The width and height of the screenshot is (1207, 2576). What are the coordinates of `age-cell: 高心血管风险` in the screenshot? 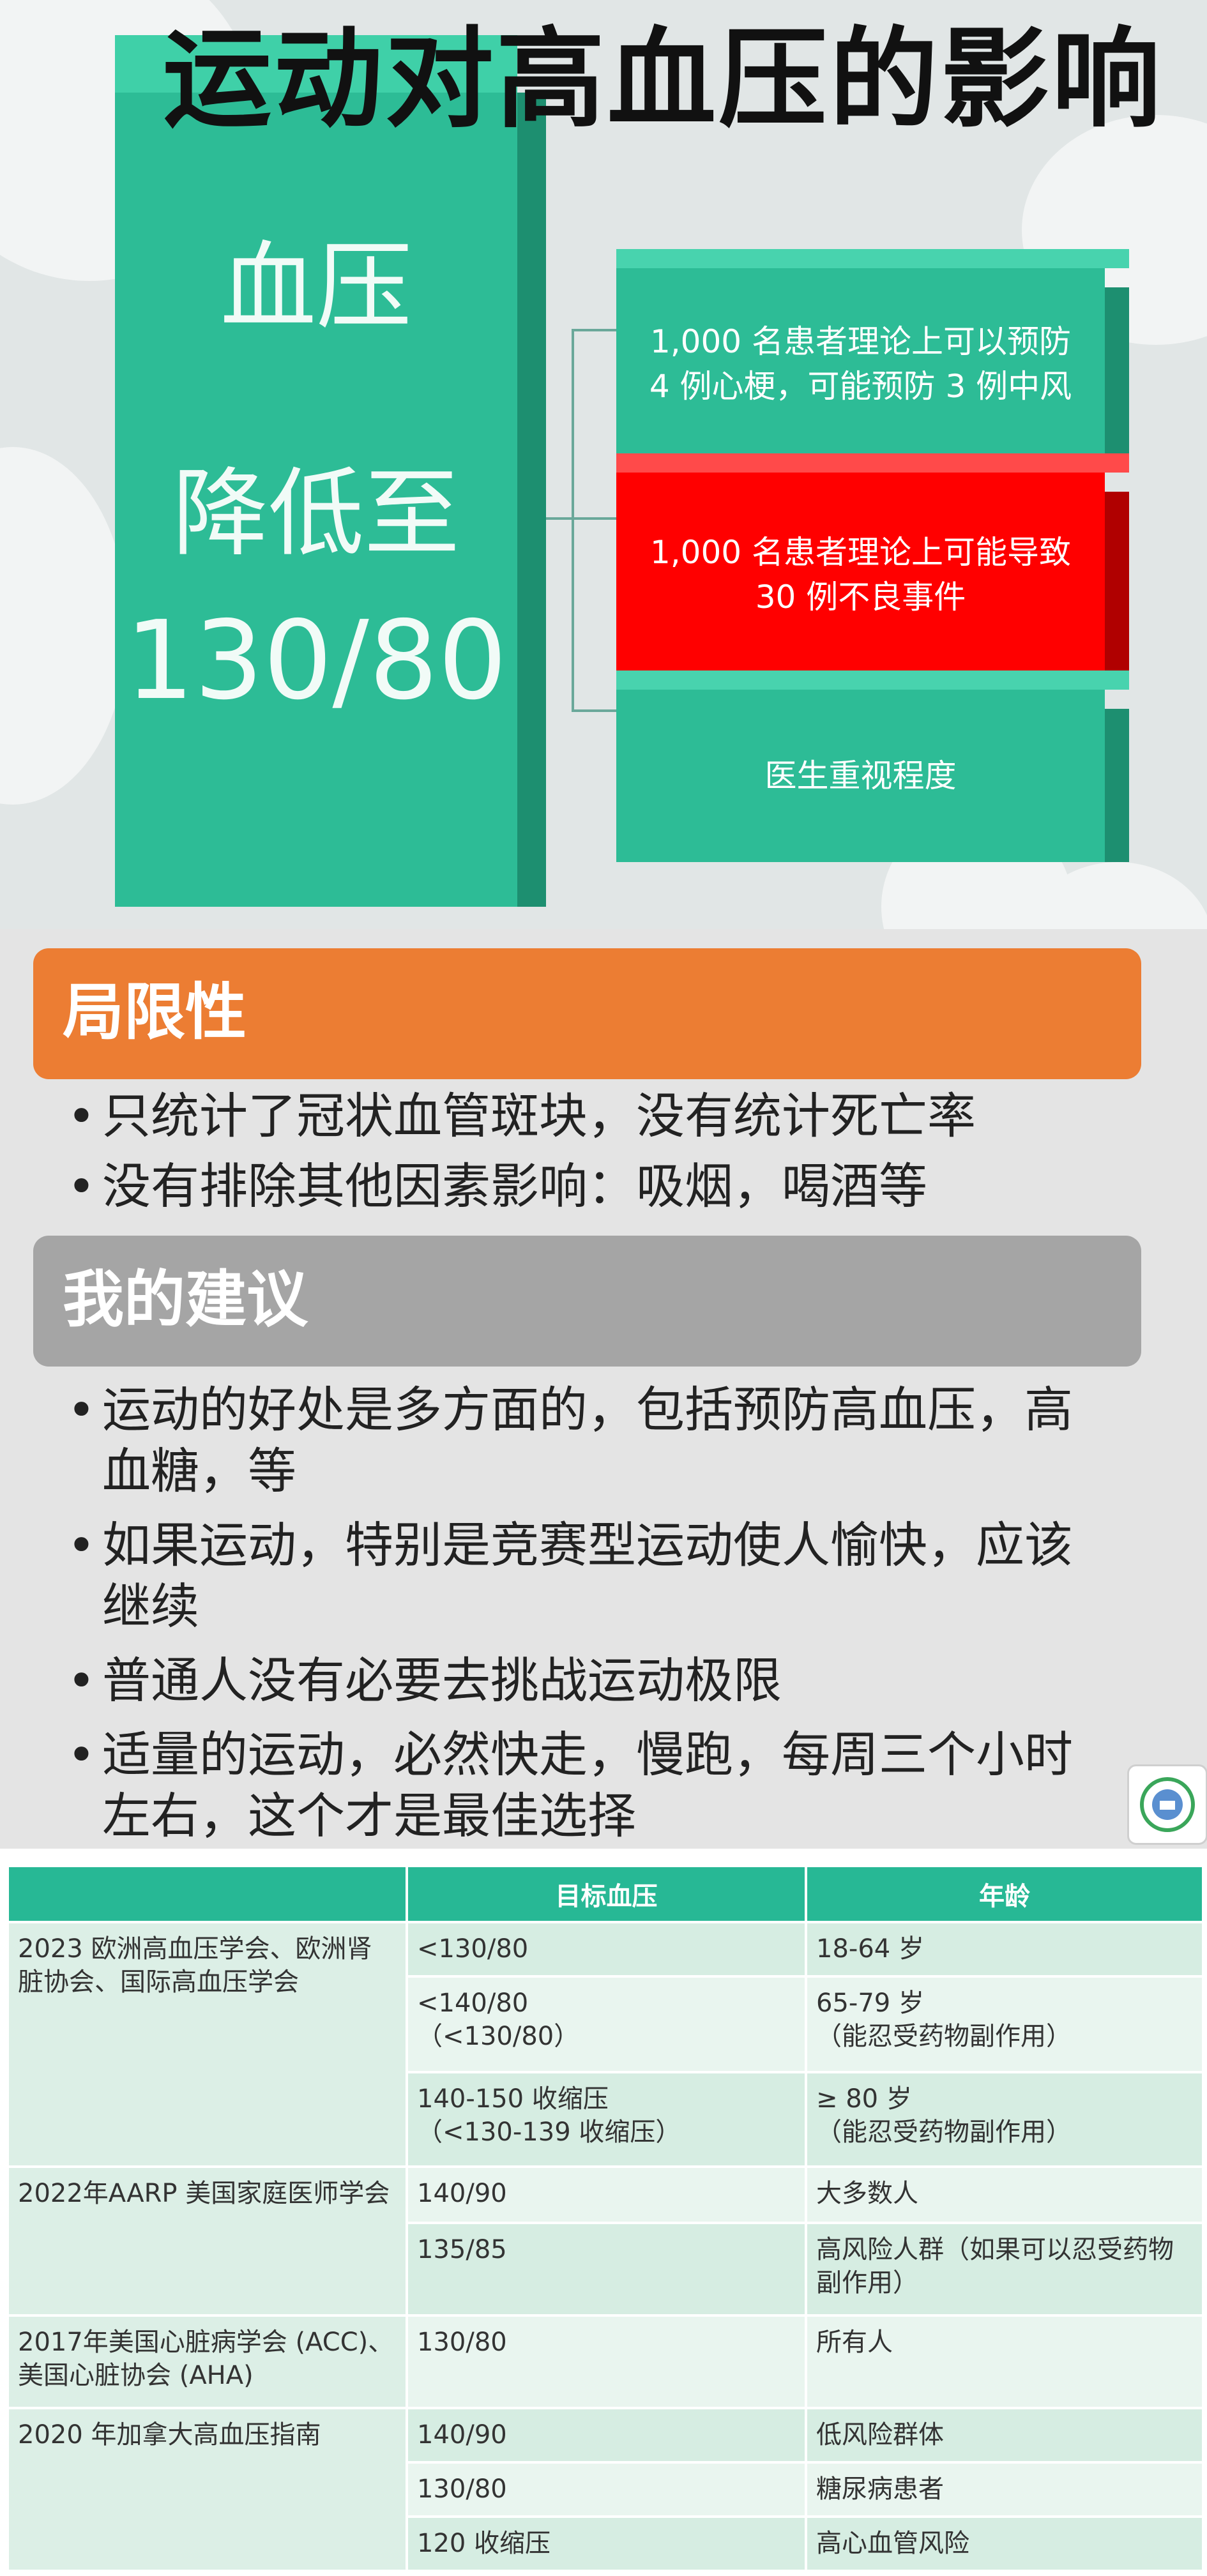 It's located at (1005, 2543).